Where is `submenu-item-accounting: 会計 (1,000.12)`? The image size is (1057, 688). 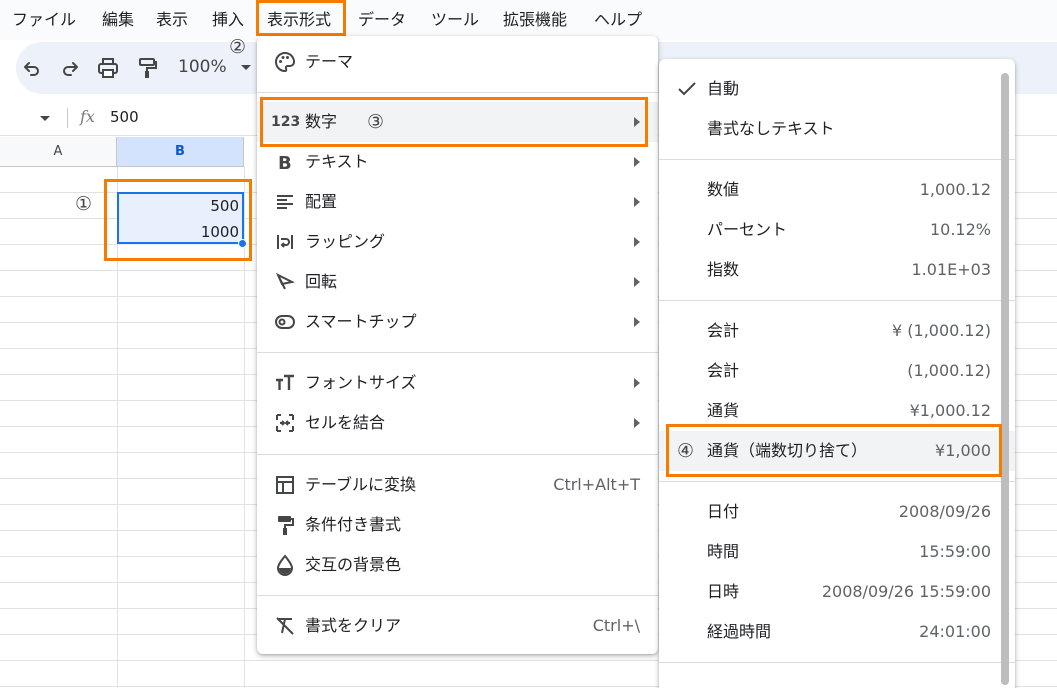
submenu-item-accounting: 会計 (1,000.12) is located at coordinates (837, 371).